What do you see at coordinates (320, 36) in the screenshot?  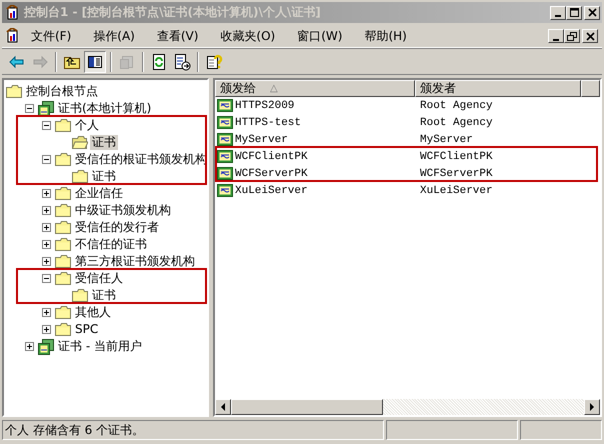 I see `menu-item: 窗口(W)` at bounding box center [320, 36].